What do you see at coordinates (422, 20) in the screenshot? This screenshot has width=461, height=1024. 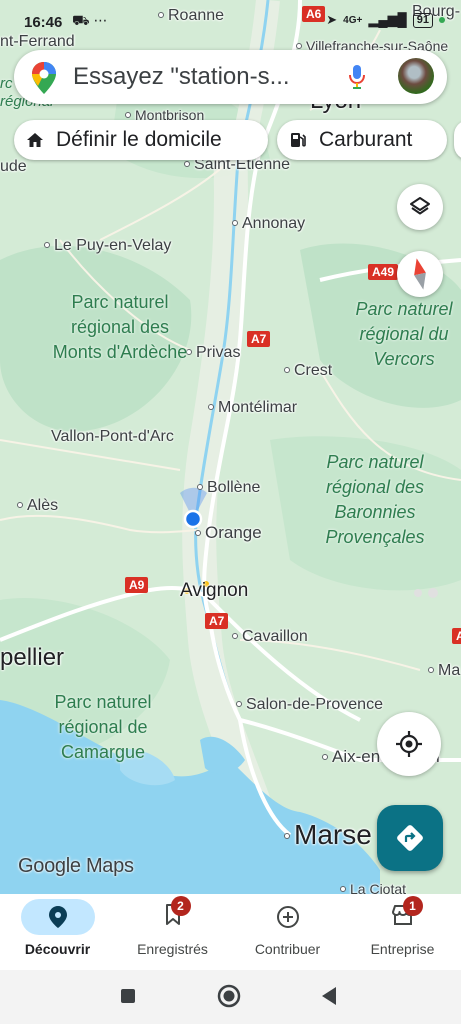 I see `battery-indicator: 91` at bounding box center [422, 20].